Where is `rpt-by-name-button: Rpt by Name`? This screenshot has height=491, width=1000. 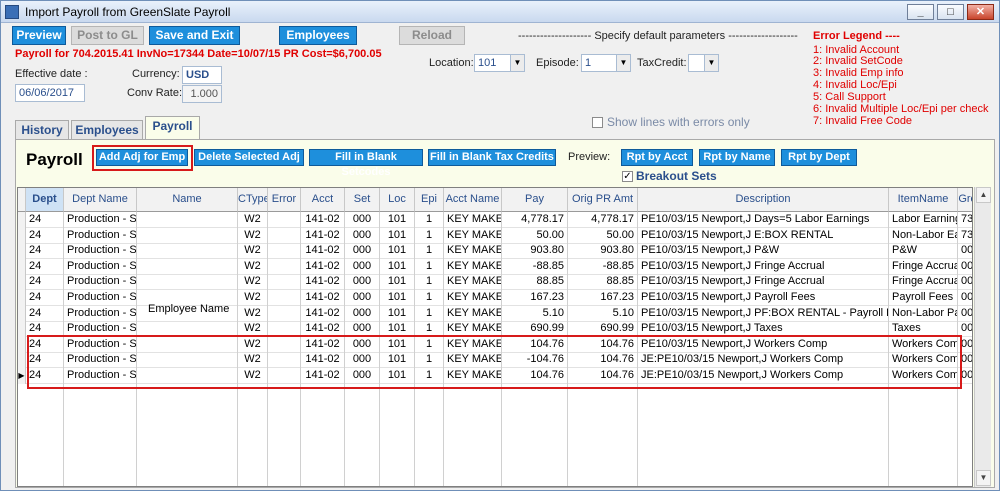 rpt-by-name-button: Rpt by Name is located at coordinates (737, 157).